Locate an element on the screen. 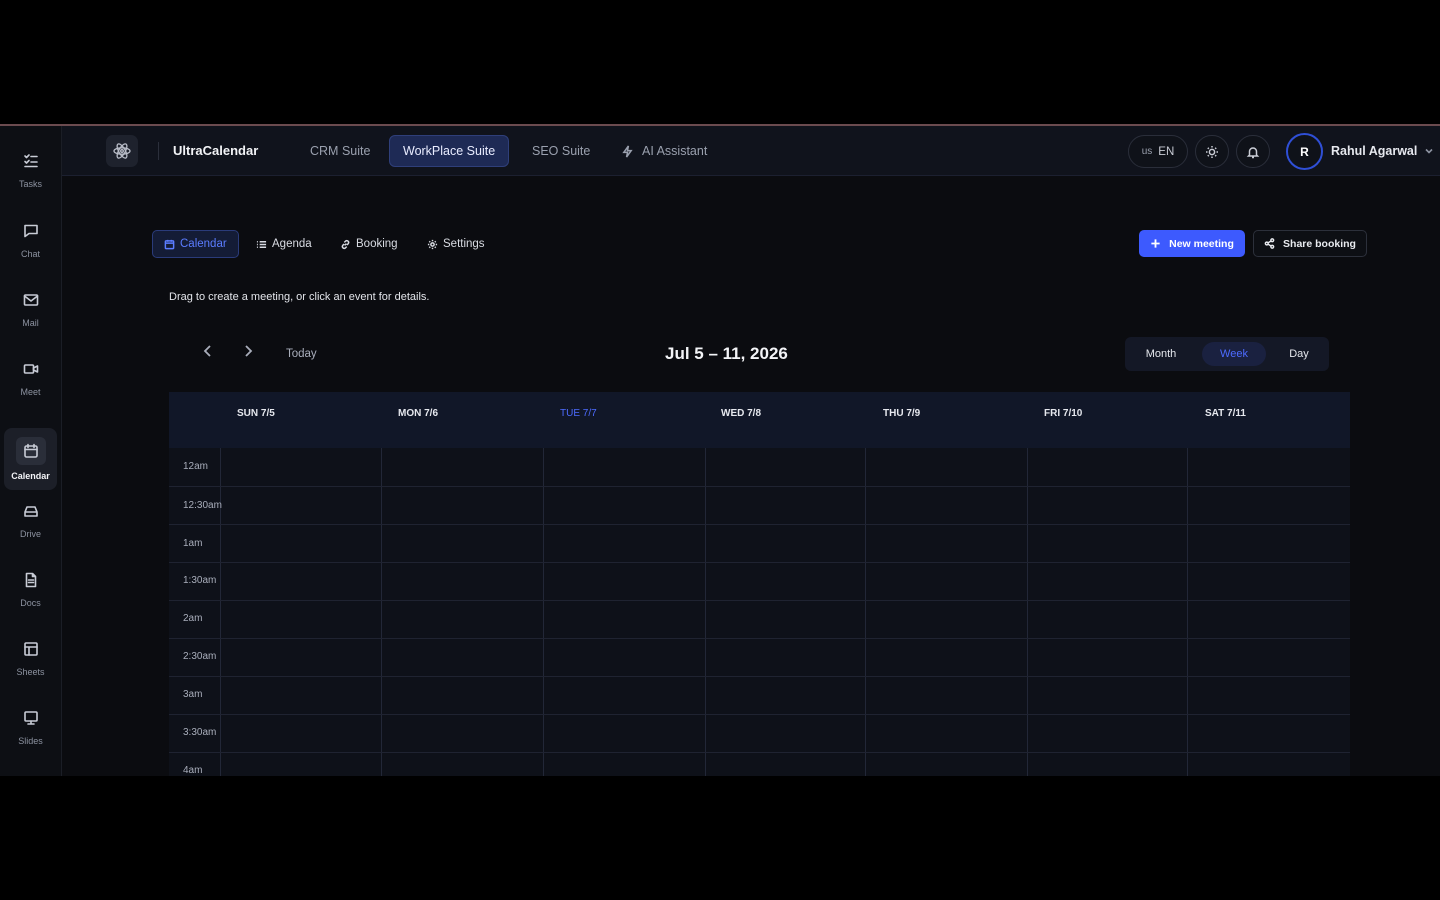 Image resolution: width=1440 pixels, height=900 pixels. sidebar-item-label: Slides is located at coordinates (30, 741).